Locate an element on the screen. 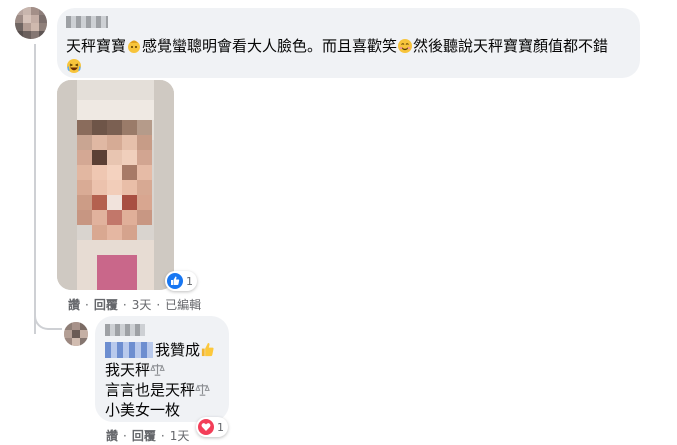 This screenshot has width=677, height=445. reply-line-2: 我天秤 is located at coordinates (160, 370).